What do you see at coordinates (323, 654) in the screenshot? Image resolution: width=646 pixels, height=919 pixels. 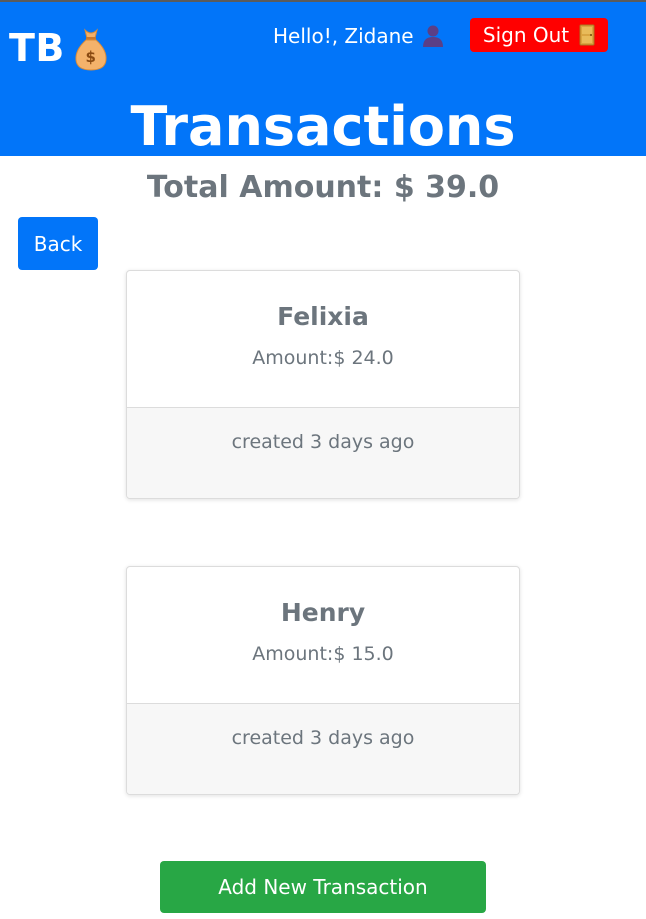 I see `transaction-amount: Amount:$ 15.0` at bounding box center [323, 654].